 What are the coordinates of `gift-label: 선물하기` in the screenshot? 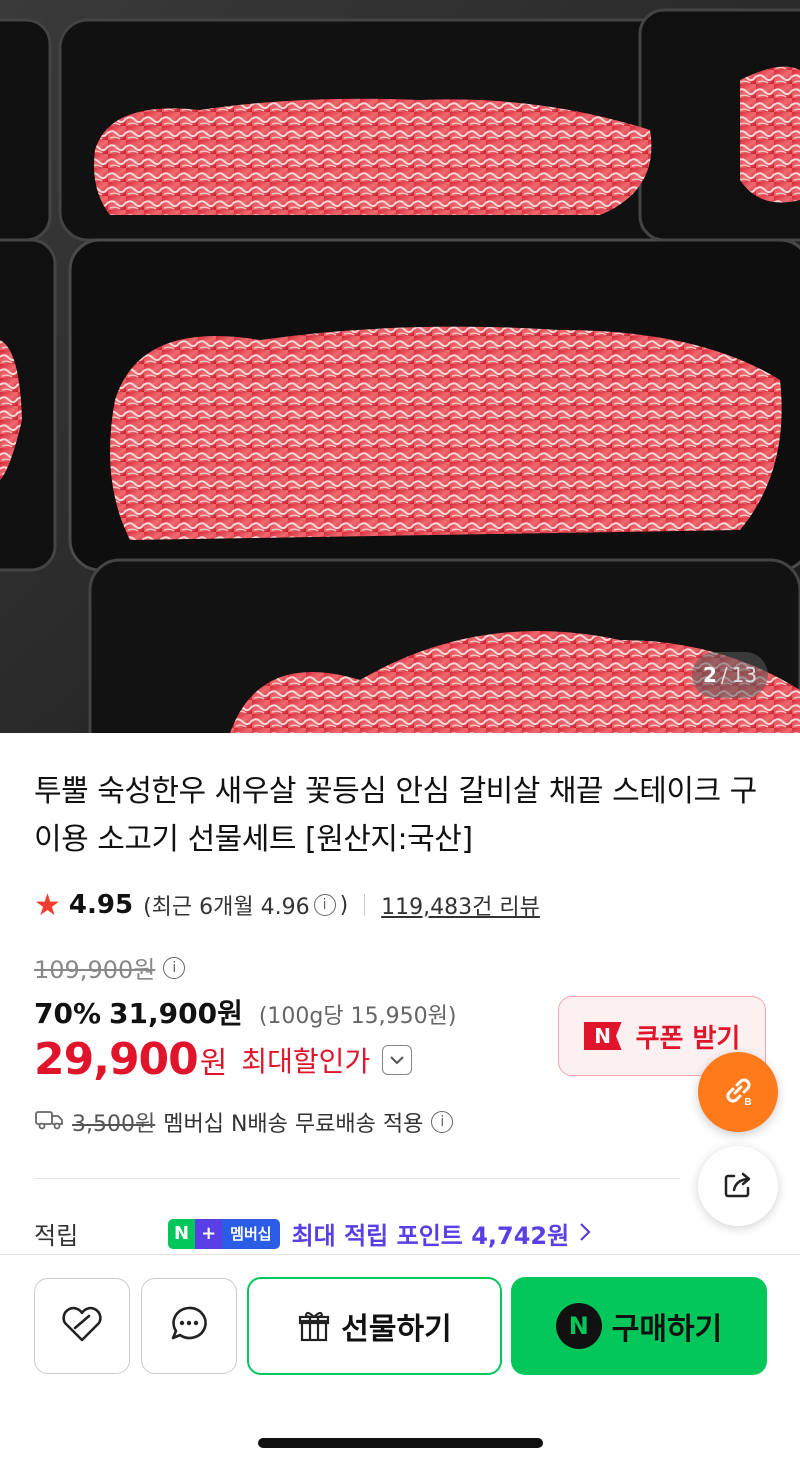 It's located at (396, 1329).